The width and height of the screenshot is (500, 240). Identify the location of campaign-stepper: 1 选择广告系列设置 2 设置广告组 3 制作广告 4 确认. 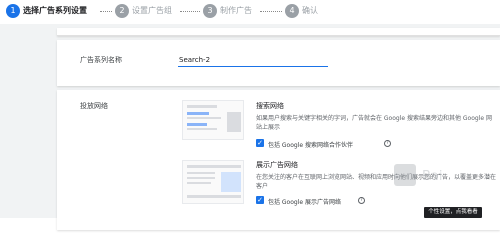
(250, 12).